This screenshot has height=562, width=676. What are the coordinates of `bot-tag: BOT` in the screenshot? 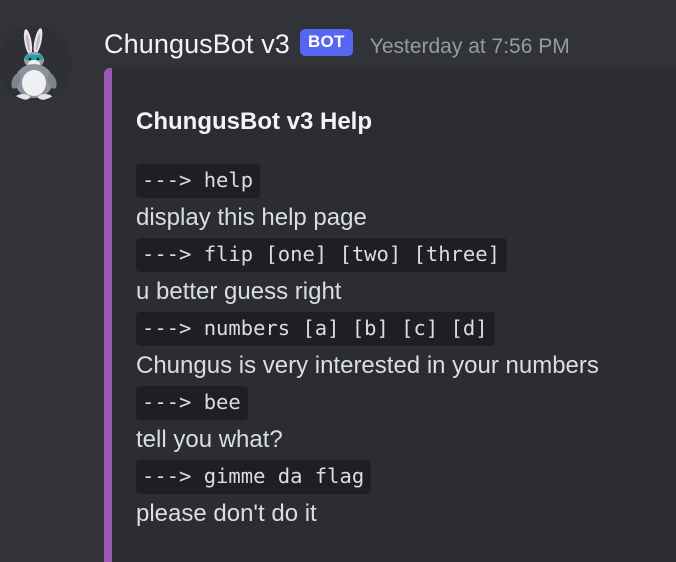 It's located at (326, 42).